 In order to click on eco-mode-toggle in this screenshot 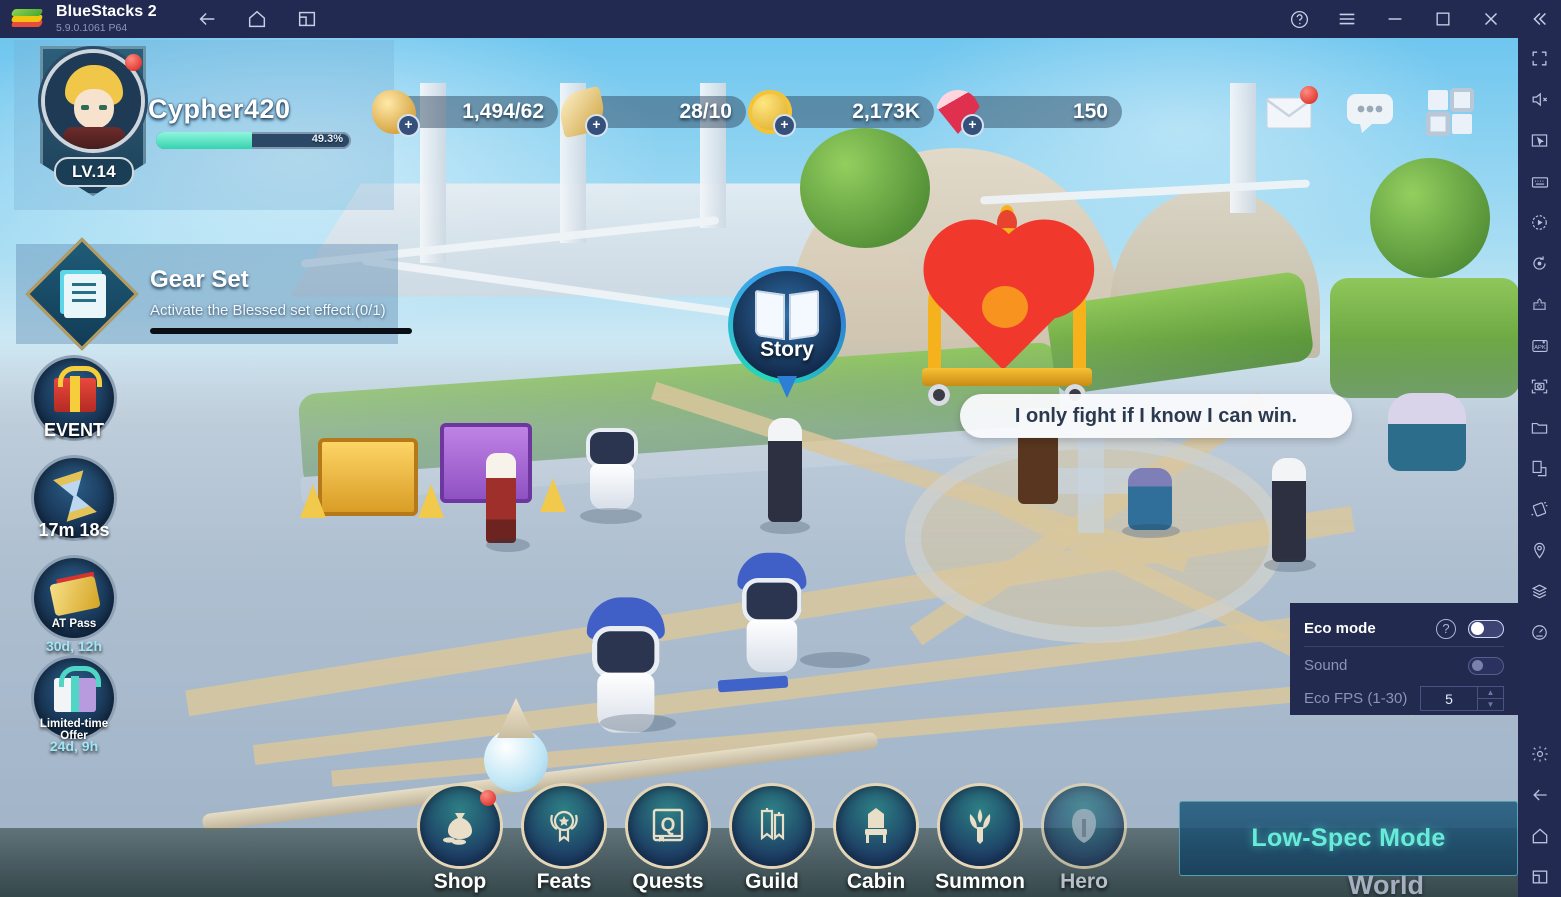, I will do `click(1486, 628)`.